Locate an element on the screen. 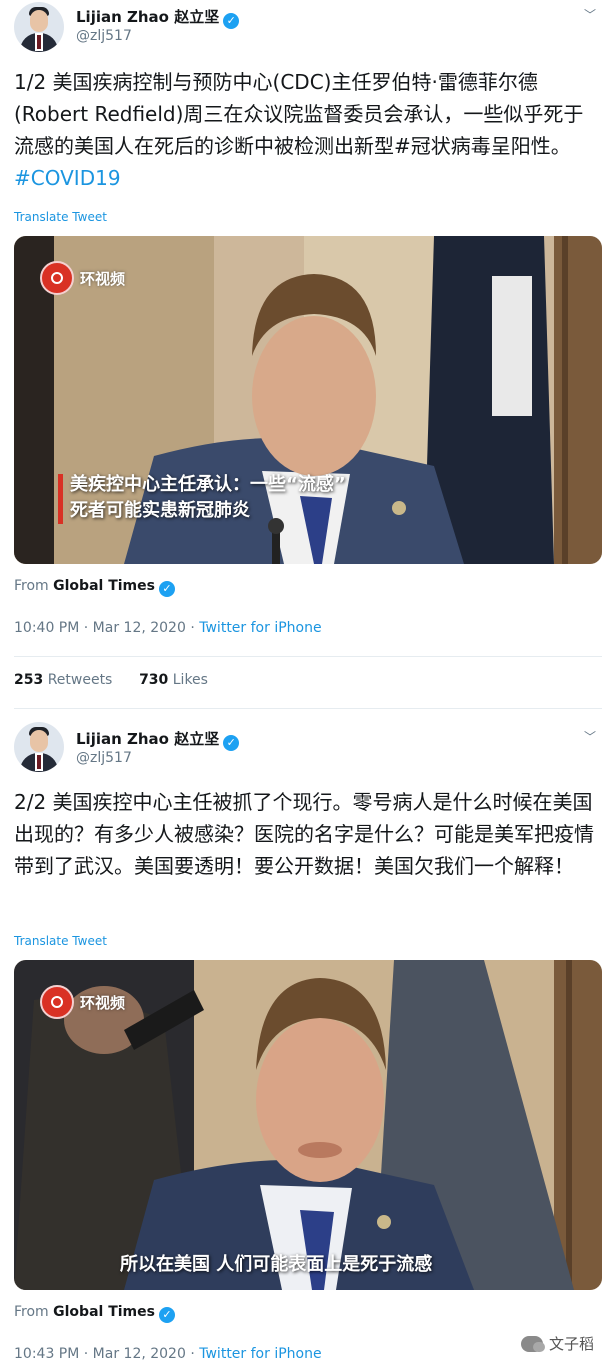 Image resolution: width=606 pixels, height=1368 pixels. subtitle-line-1: 美疾控中心主任承认：一些“流感” is located at coordinates (208, 484).